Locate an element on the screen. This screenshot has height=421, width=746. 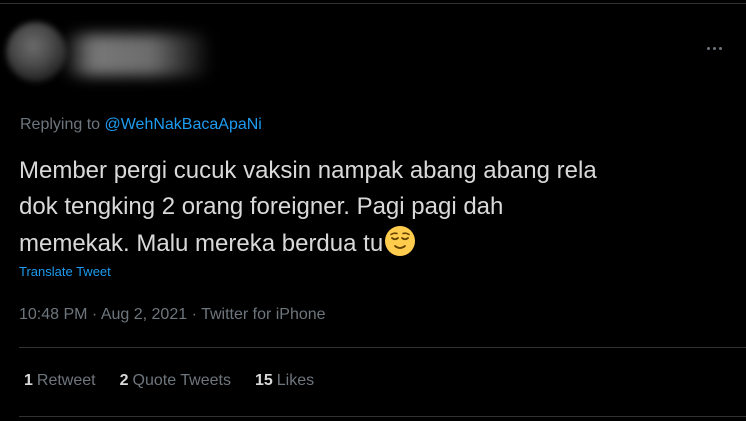
avatar is located at coordinates (36, 52).